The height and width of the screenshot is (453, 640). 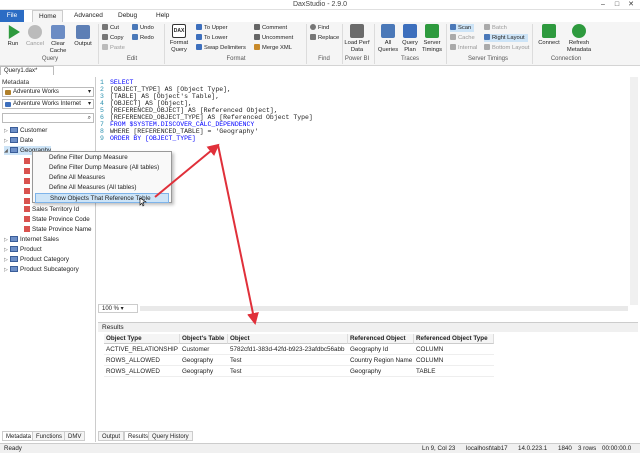 What do you see at coordinates (187, 170) in the screenshot?
I see `arrow-to-editor` at bounding box center [187, 170].